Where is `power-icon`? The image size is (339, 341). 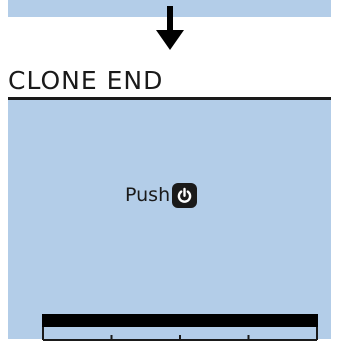
power-icon is located at coordinates (185, 195).